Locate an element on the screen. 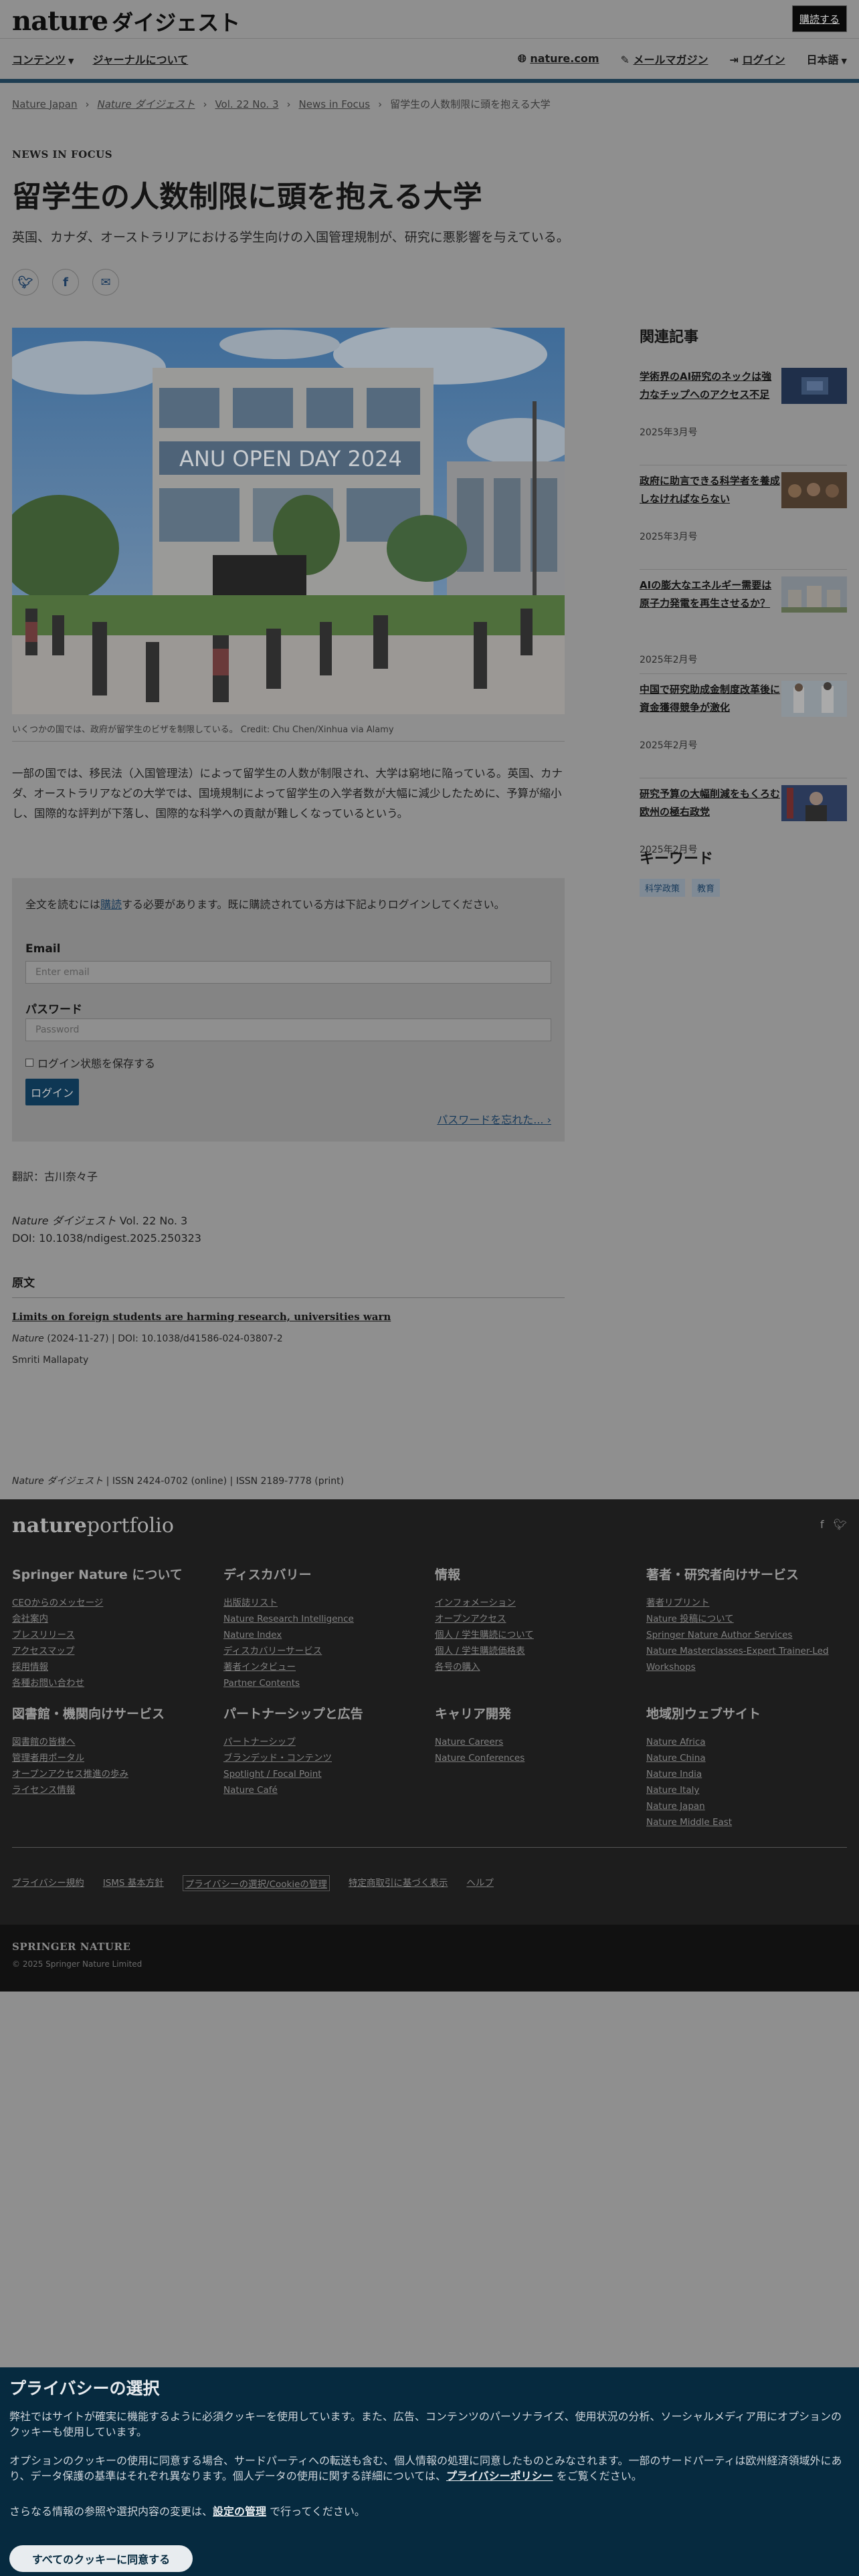  footer-link: 個人 / 学生購読について is located at coordinates (535, 1635).